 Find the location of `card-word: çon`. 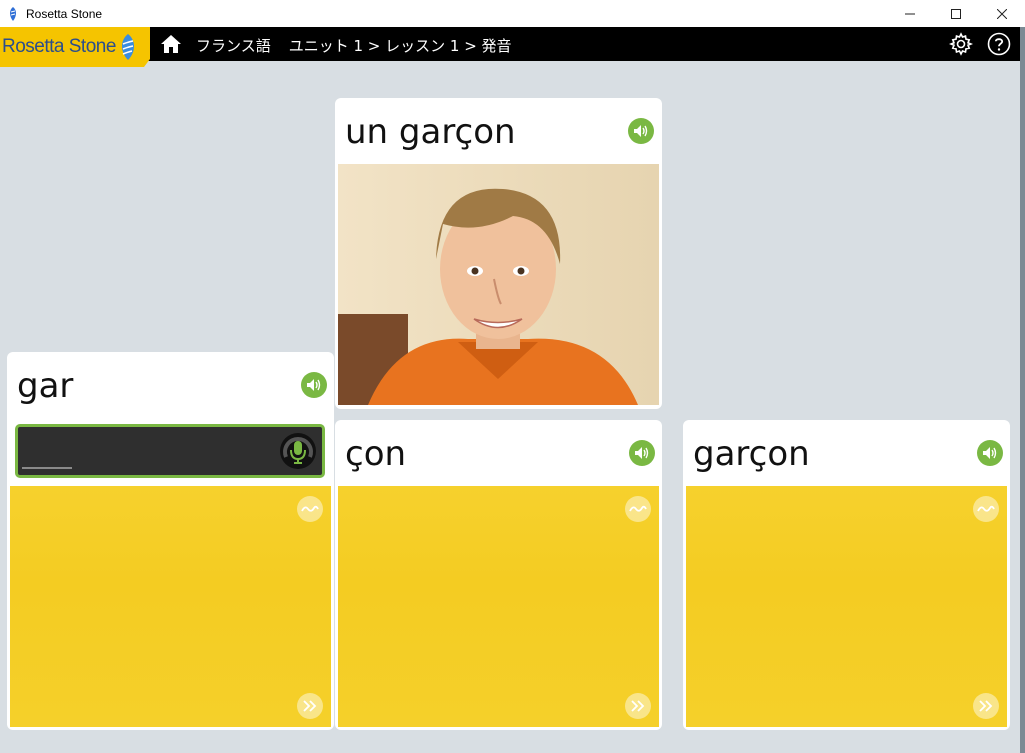

card-word: çon is located at coordinates (376, 454).